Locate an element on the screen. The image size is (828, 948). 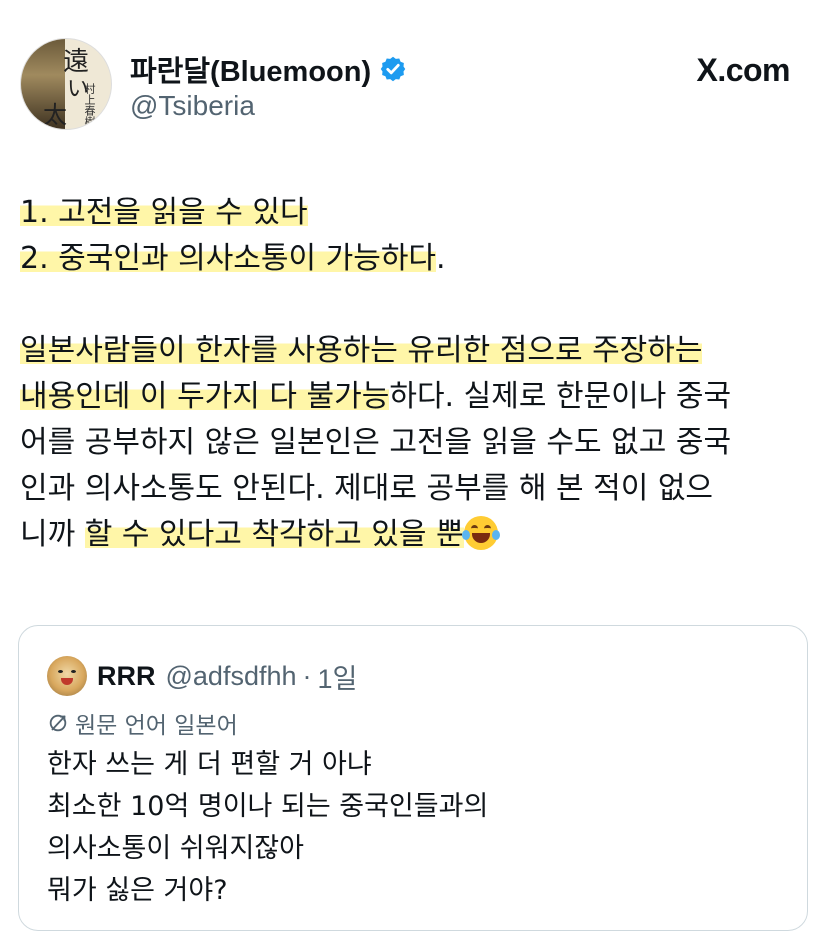
verified-badge-icon is located at coordinates (393, 69).